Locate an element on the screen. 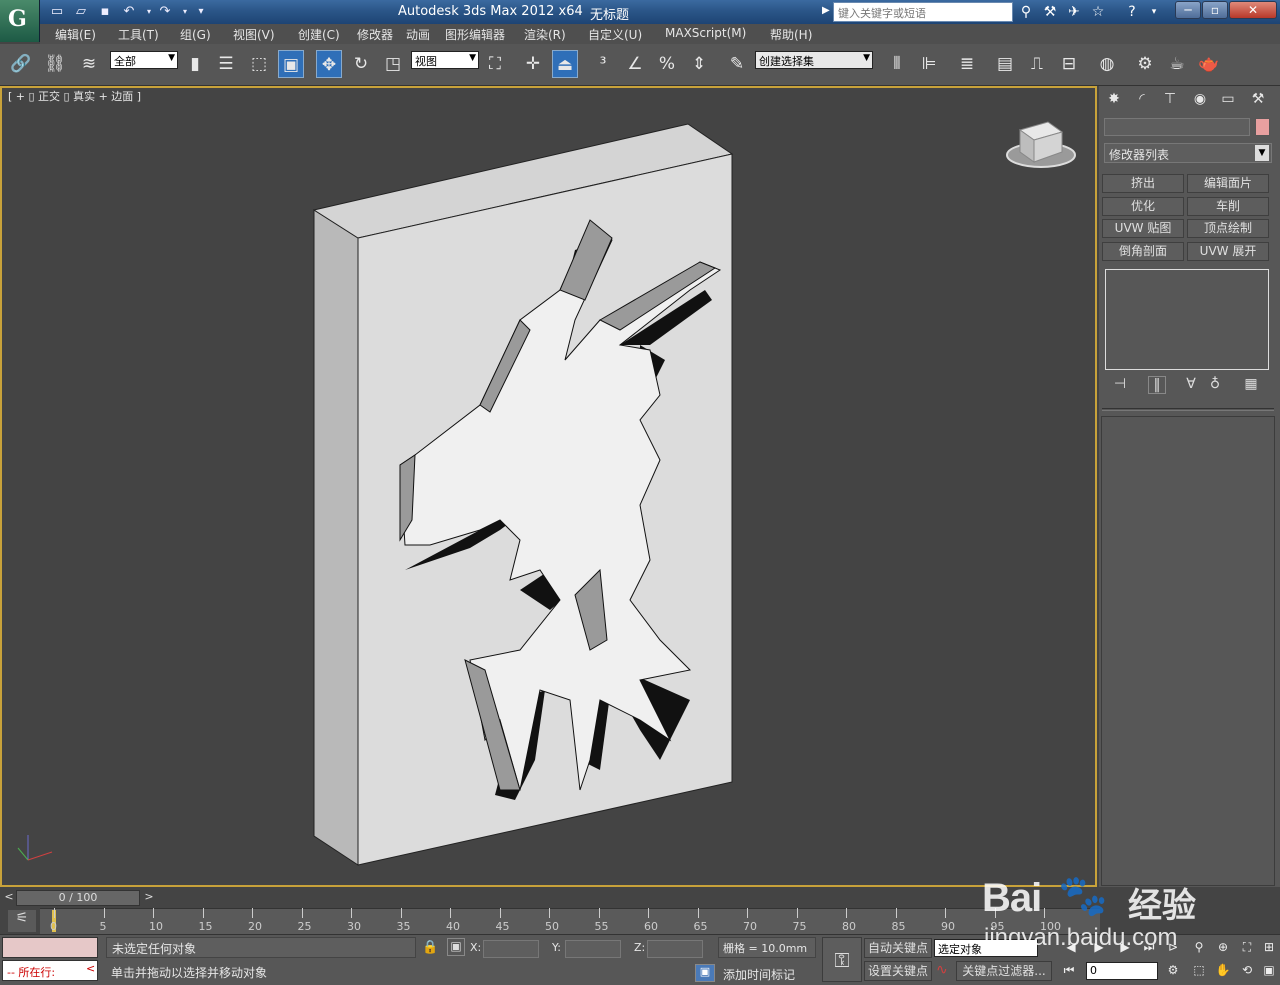 This screenshot has height=985, width=1280. x-coordinate-field is located at coordinates (511, 949).